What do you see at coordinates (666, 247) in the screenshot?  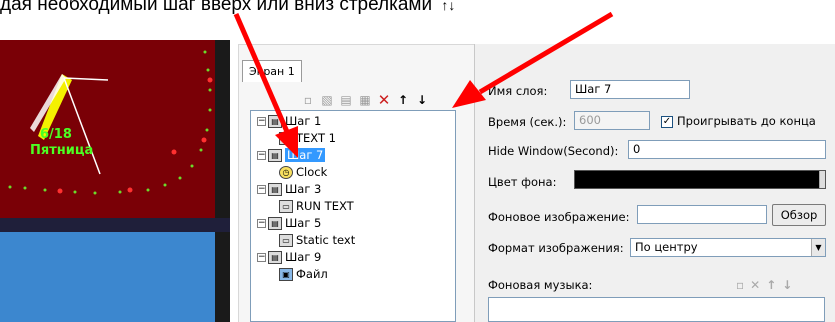 I see `image-format-value: По центру` at bounding box center [666, 247].